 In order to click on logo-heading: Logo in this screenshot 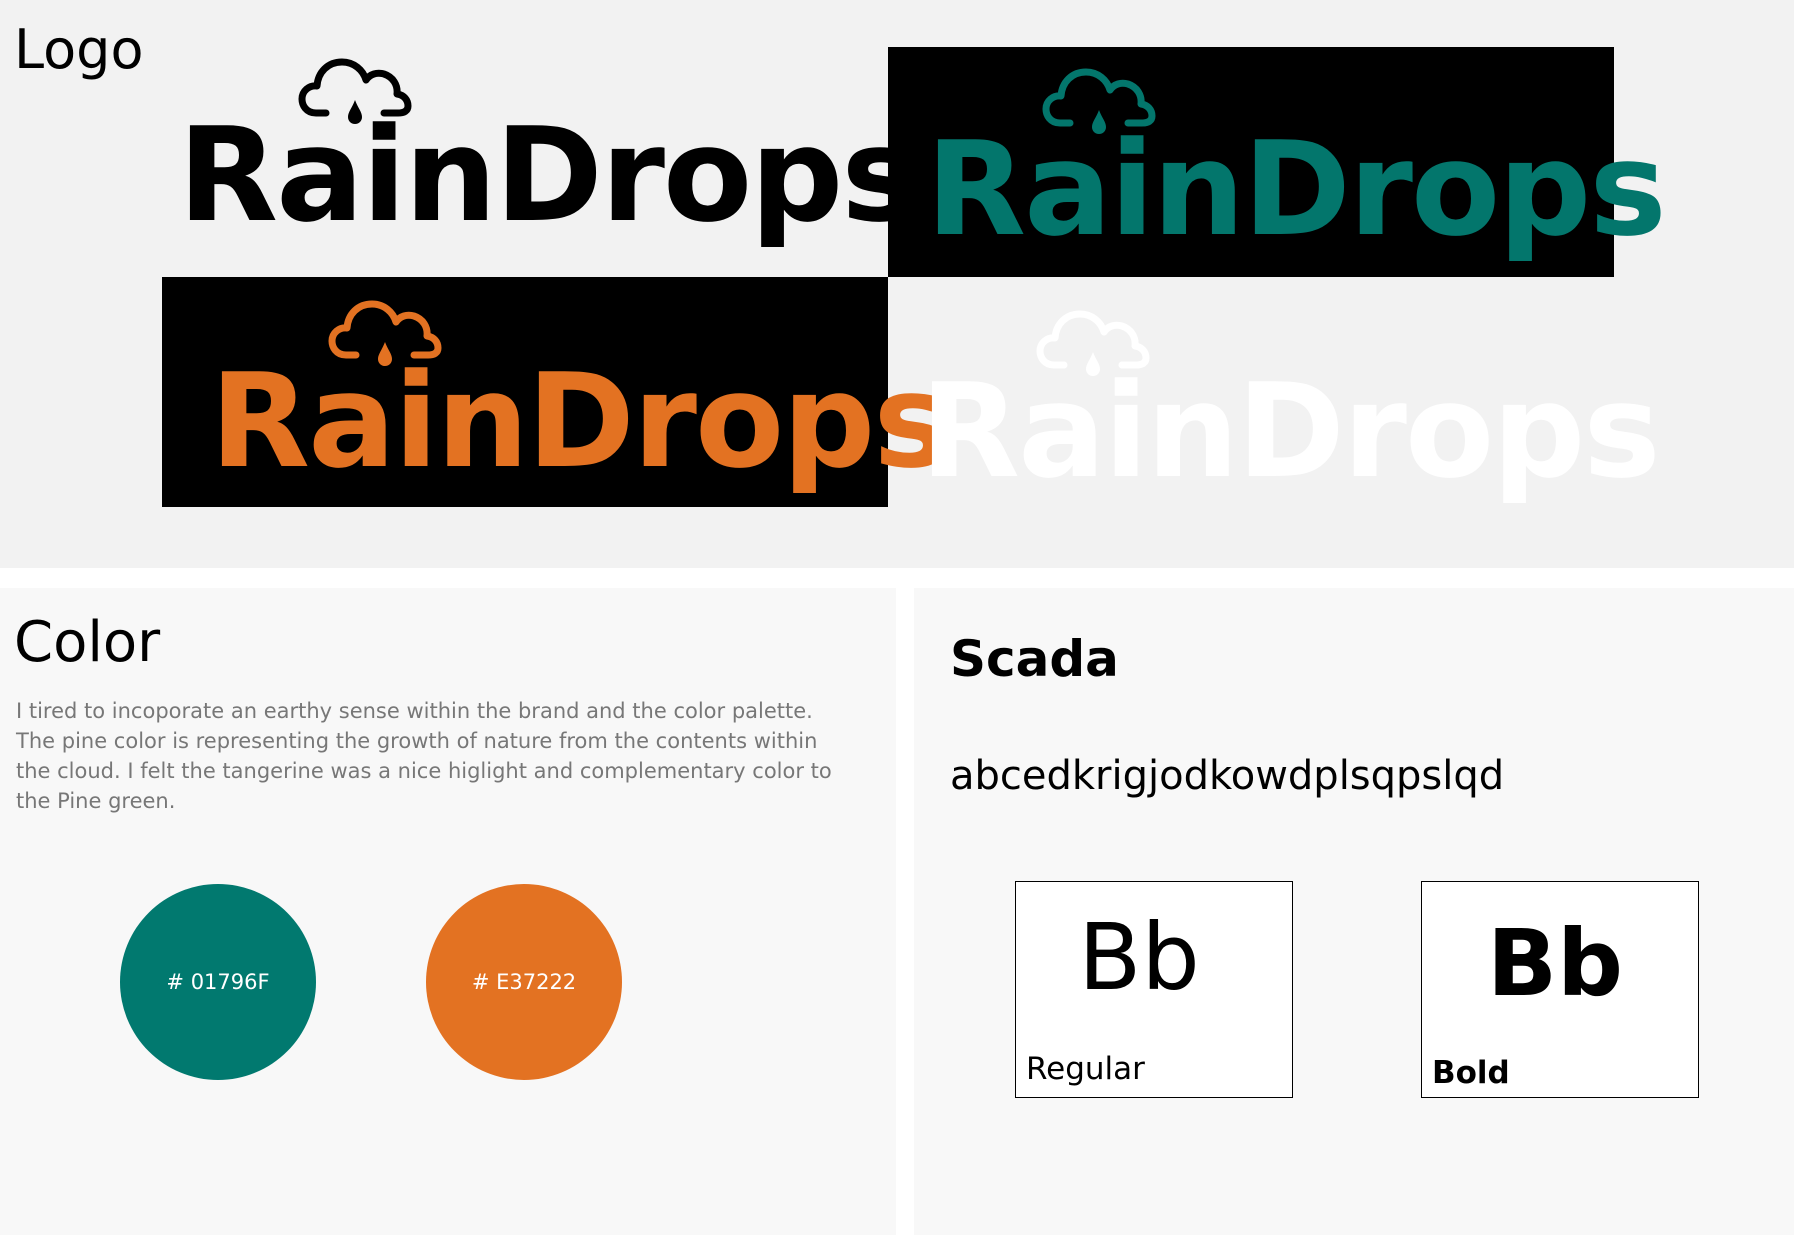, I will do `click(79, 49)`.